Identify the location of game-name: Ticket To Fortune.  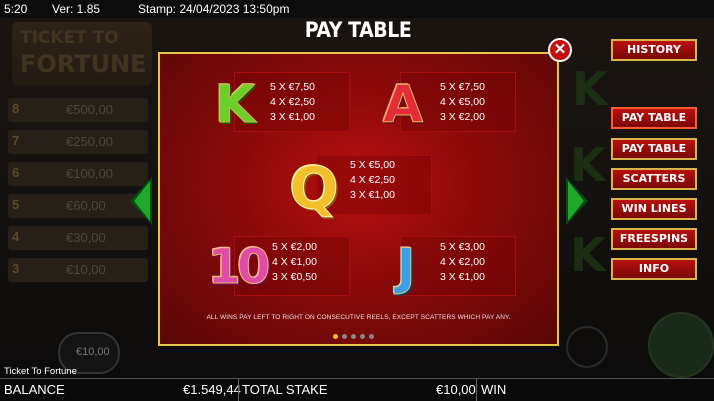
(40, 371).